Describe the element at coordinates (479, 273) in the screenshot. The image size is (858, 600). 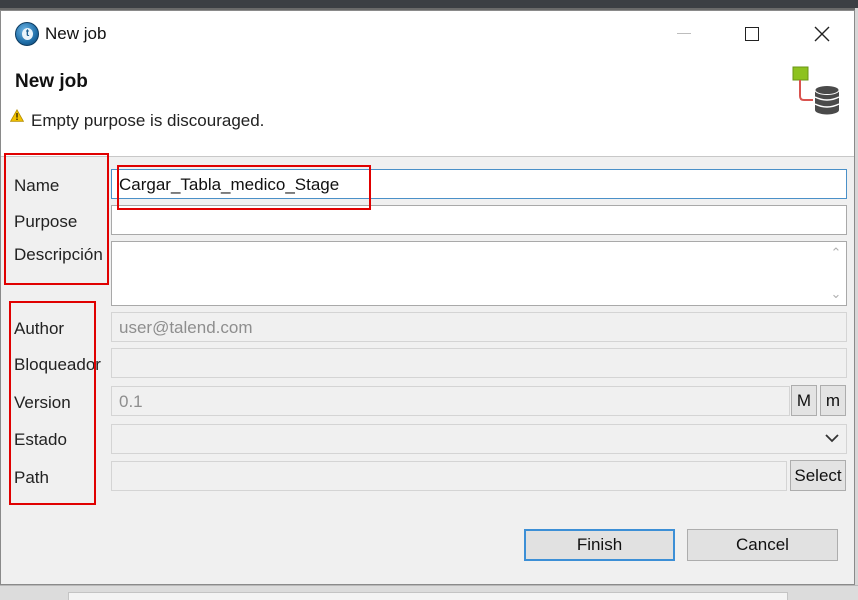
I see `description-textarea: ⌃ ⌄` at that location.